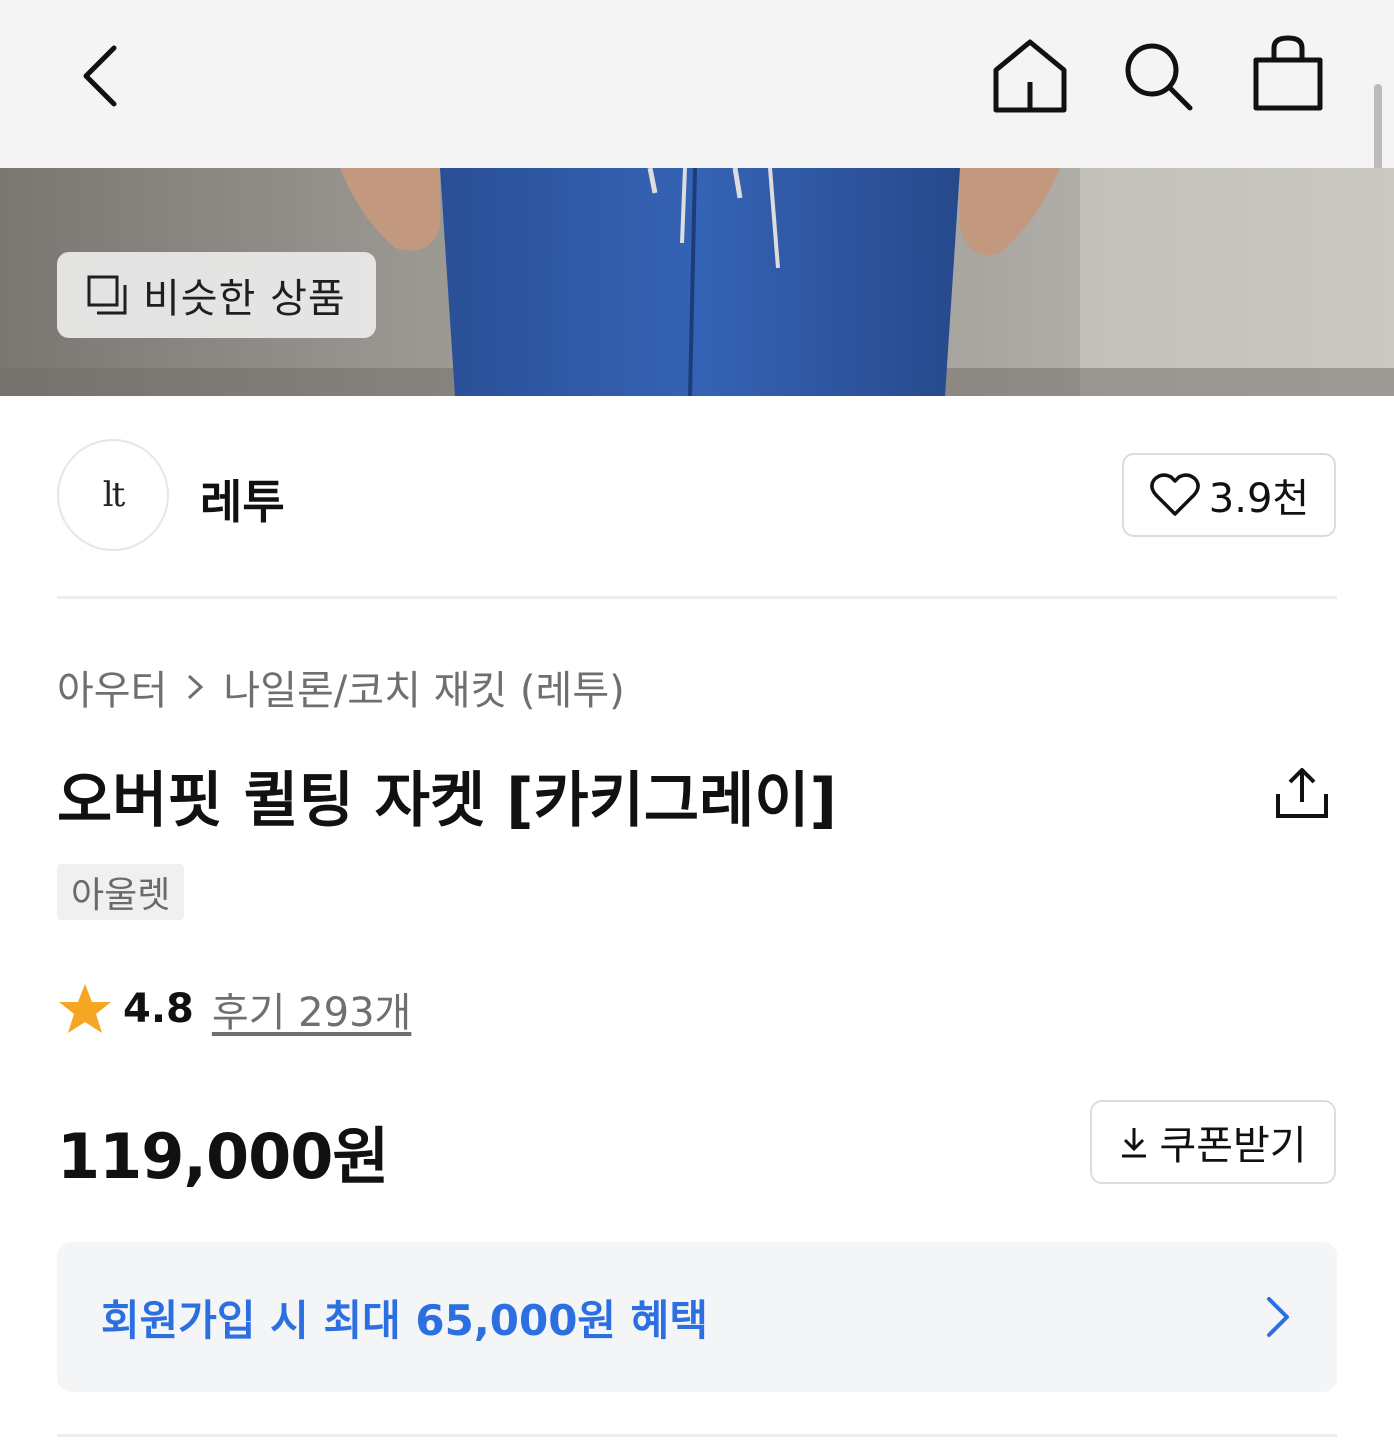  Describe the element at coordinates (1233, 1146) in the screenshot. I see `coupon-label: 쿠폰받기` at that location.